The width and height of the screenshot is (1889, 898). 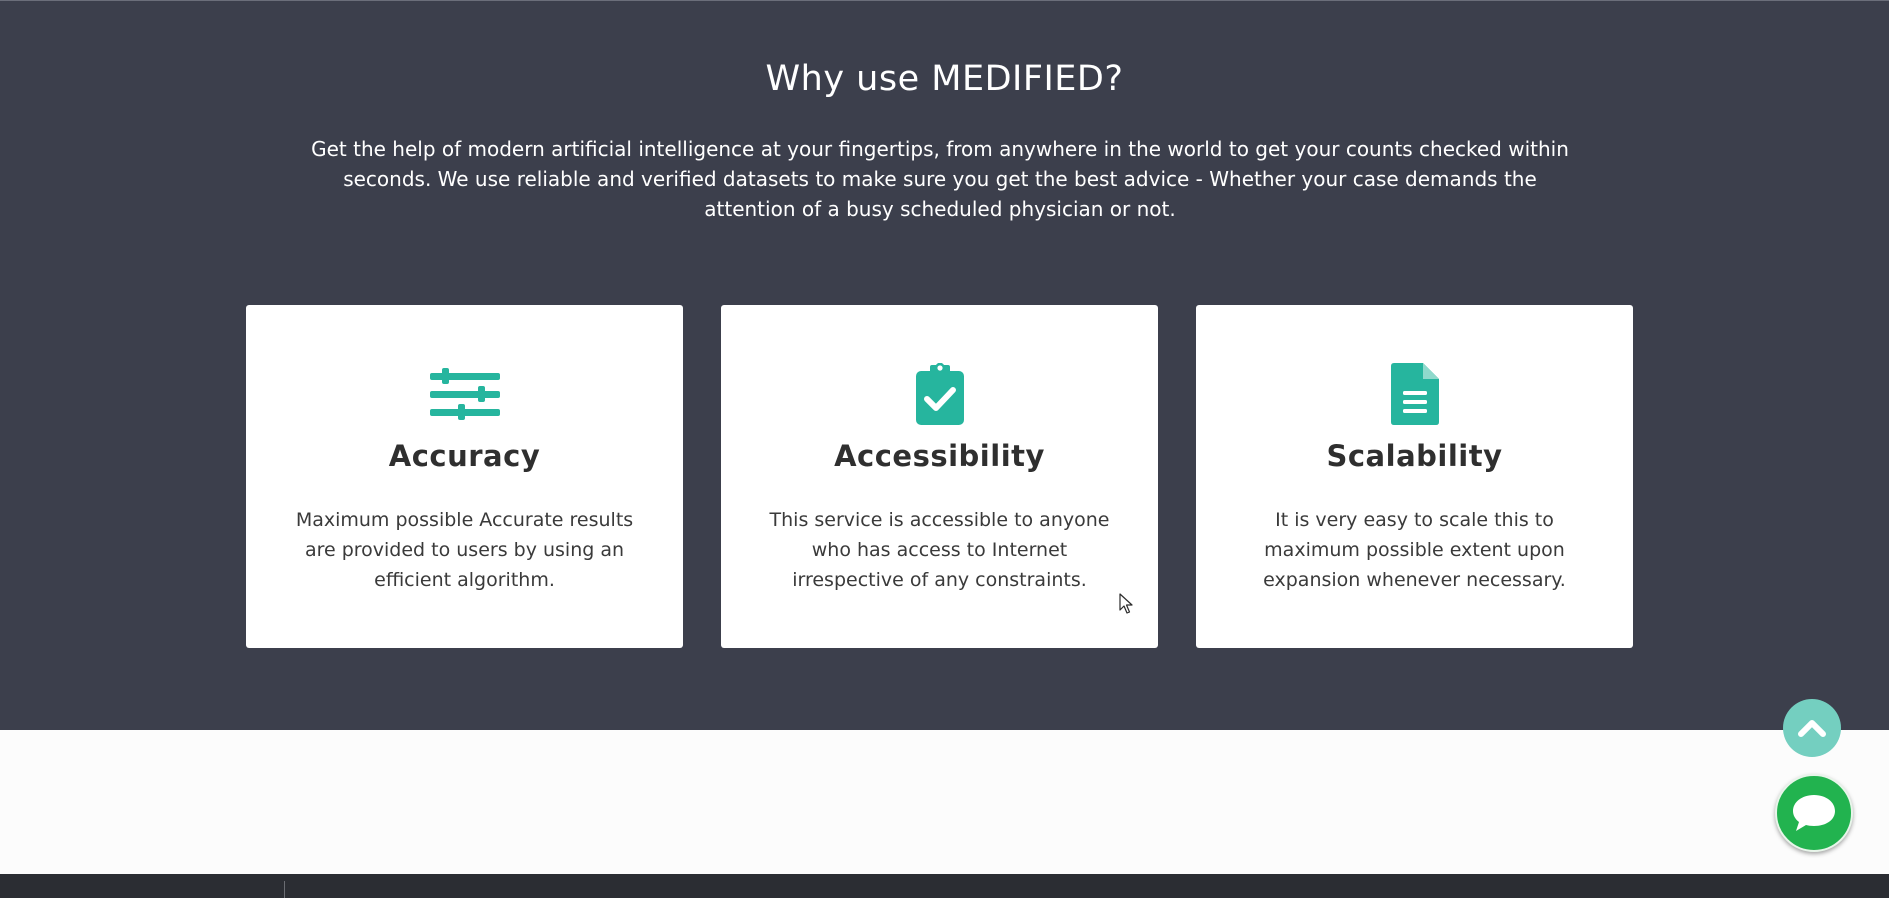 I want to click on chat-bubble-icon, so click(x=1814, y=813).